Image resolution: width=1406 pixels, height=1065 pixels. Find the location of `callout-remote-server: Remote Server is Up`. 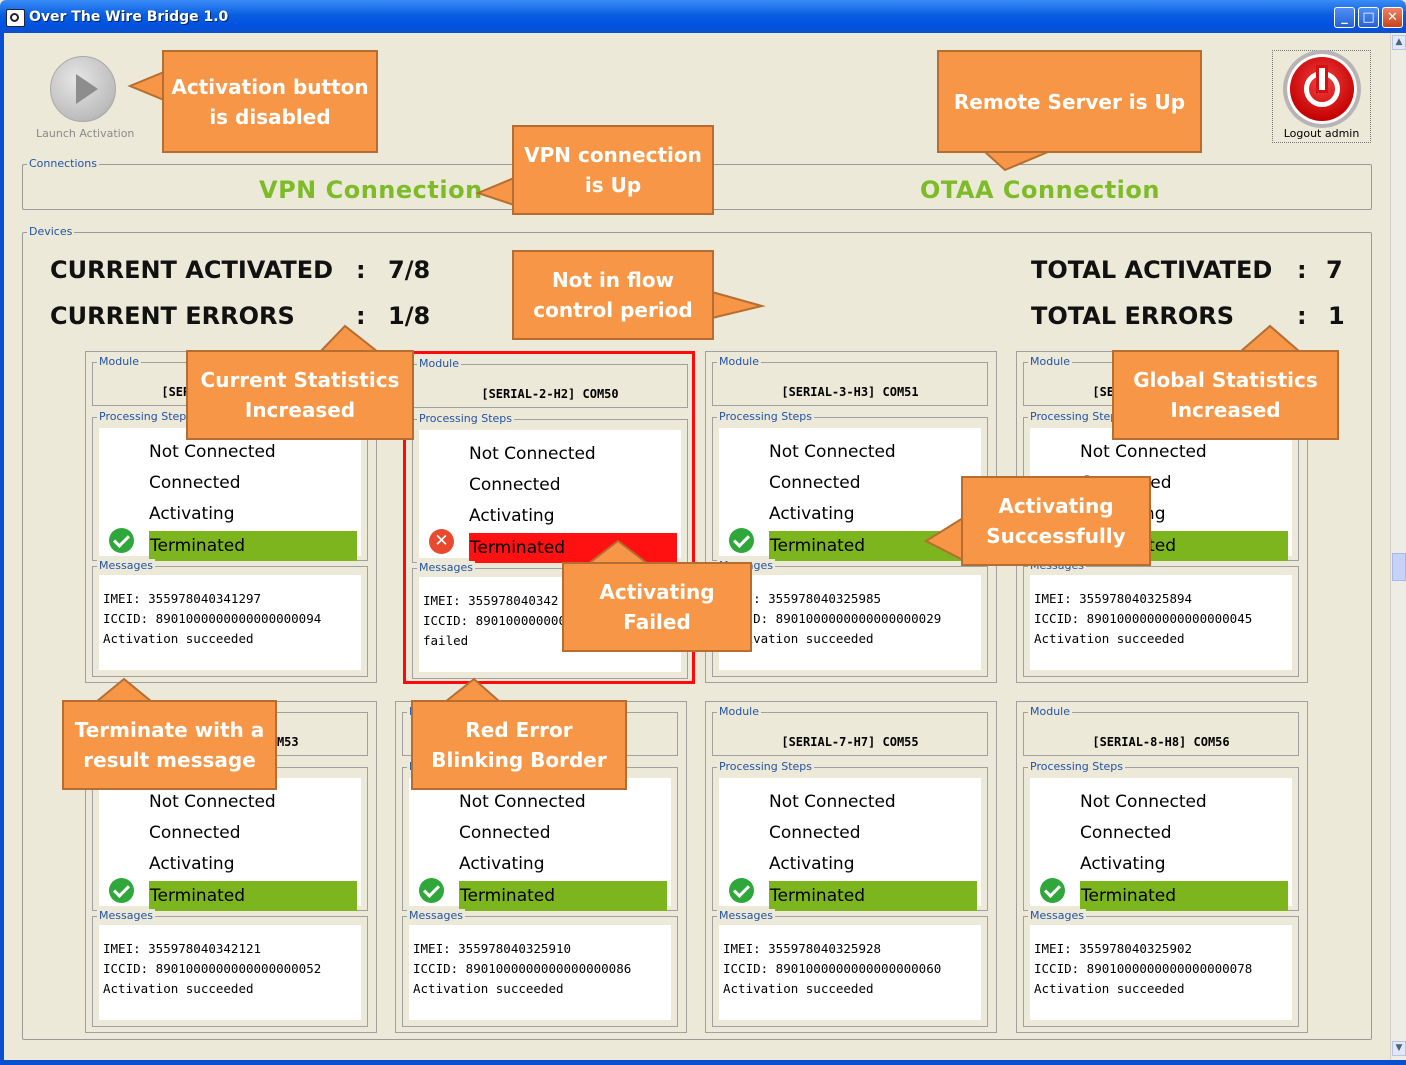

callout-remote-server: Remote Server is Up is located at coordinates (1069, 101).